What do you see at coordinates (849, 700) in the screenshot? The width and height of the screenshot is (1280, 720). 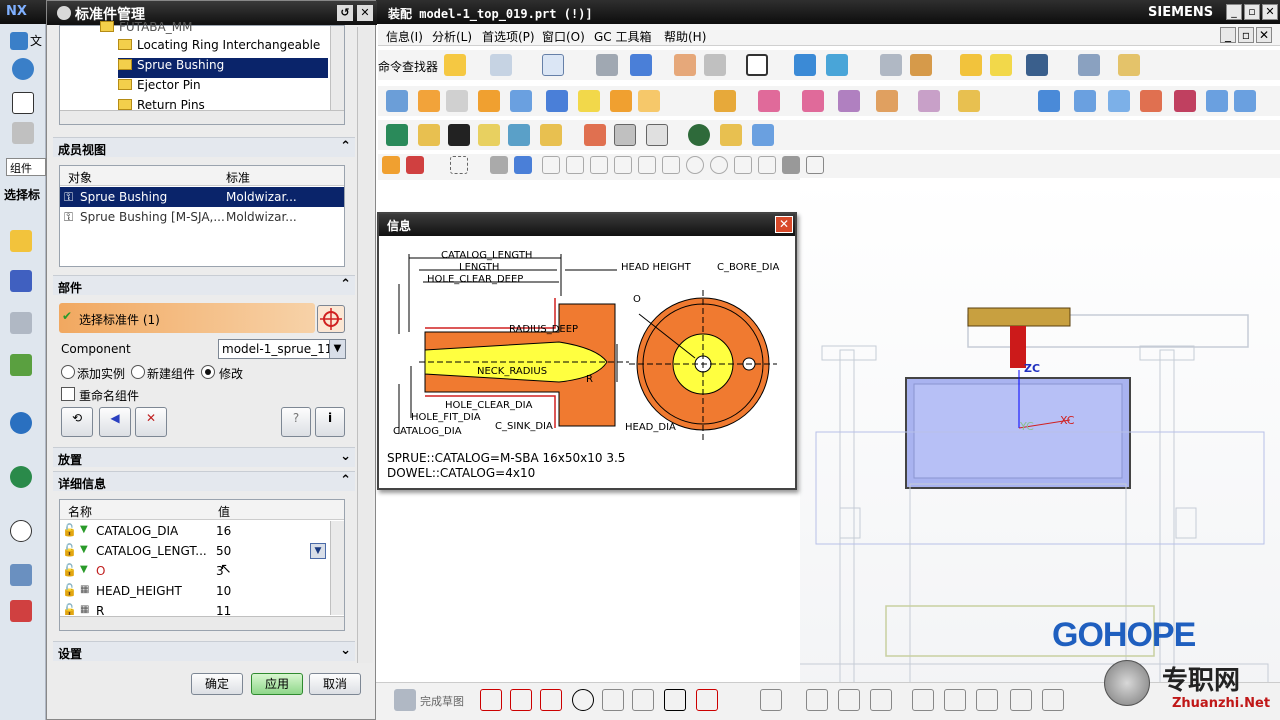 I see `quick-extend-icon` at bounding box center [849, 700].